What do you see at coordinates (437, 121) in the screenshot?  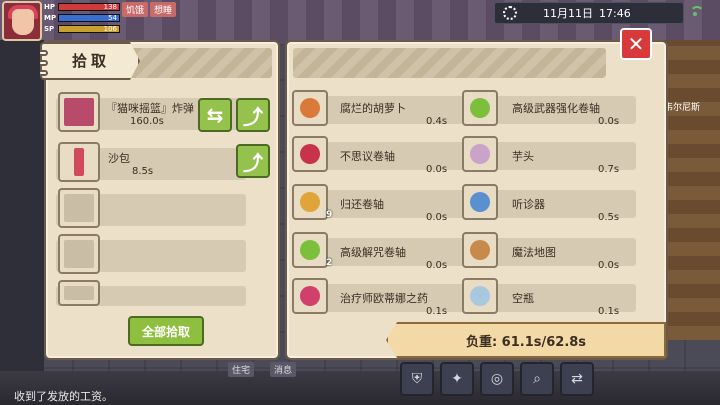 I see `item-time: 0.4s` at bounding box center [437, 121].